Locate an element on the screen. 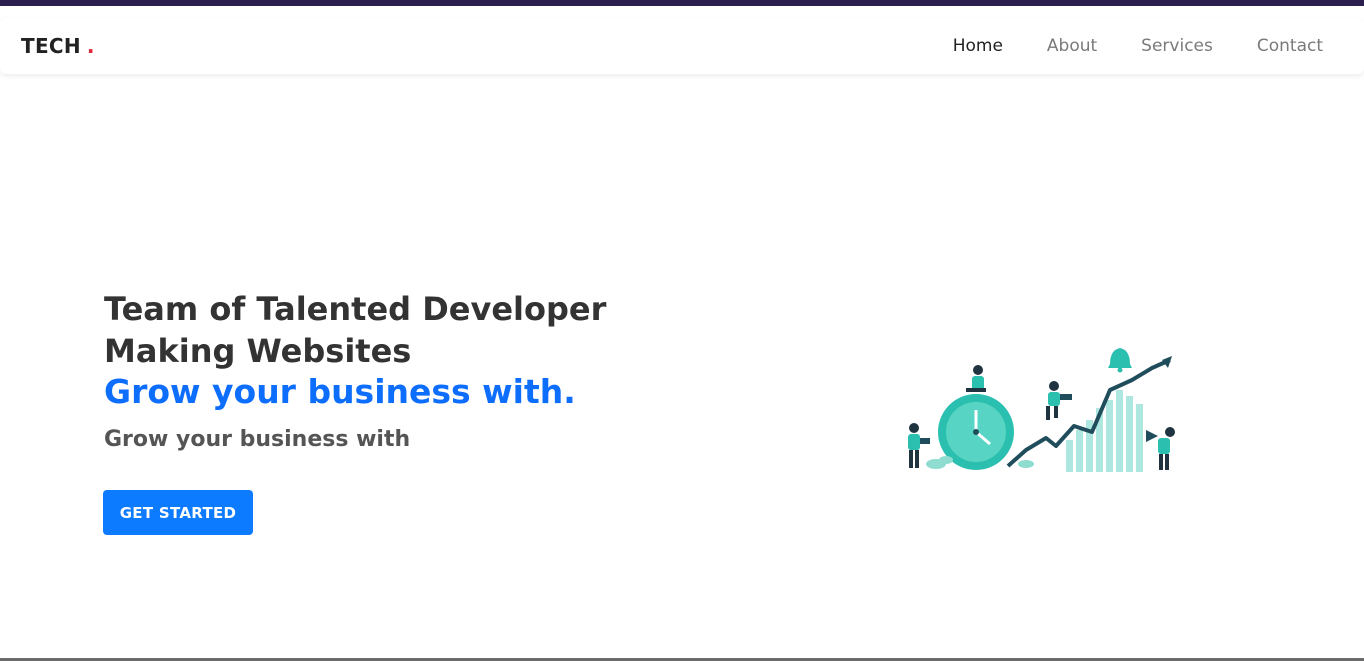 The image size is (1364, 663). hero-title-line1: Team of Talented Developer is located at coordinates (355, 309).